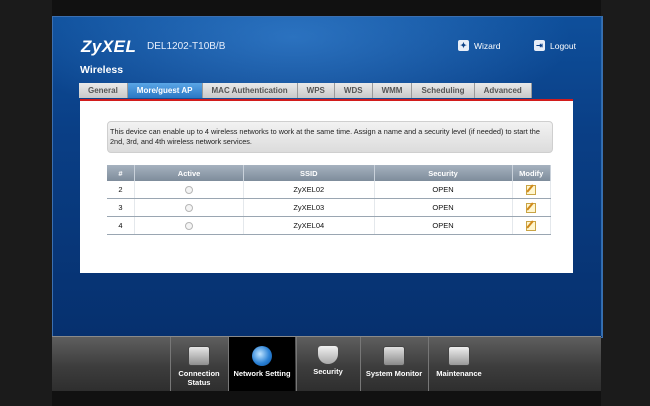  Describe the element at coordinates (601, 176) in the screenshot. I see `window-edge` at that location.